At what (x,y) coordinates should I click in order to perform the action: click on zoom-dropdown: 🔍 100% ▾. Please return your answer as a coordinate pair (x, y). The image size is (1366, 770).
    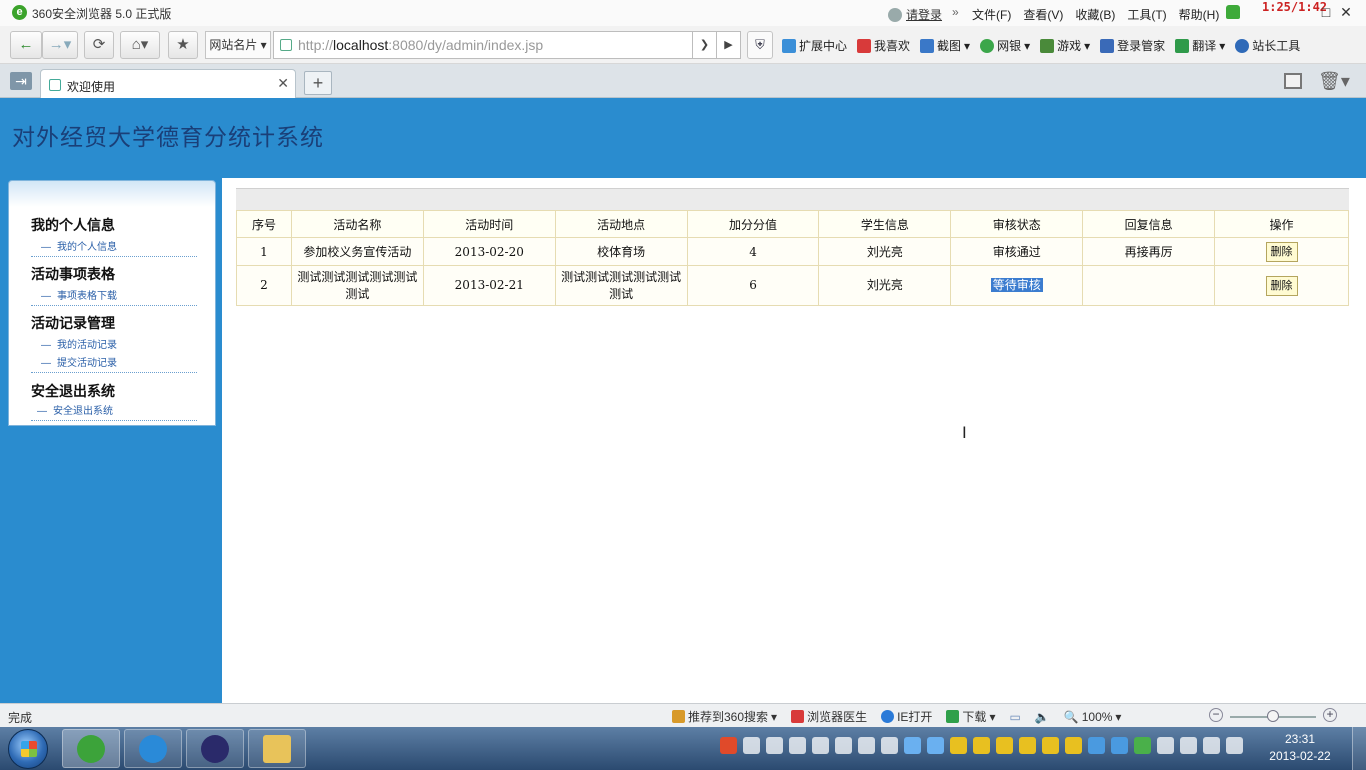
    Looking at the image, I should click on (1093, 716).